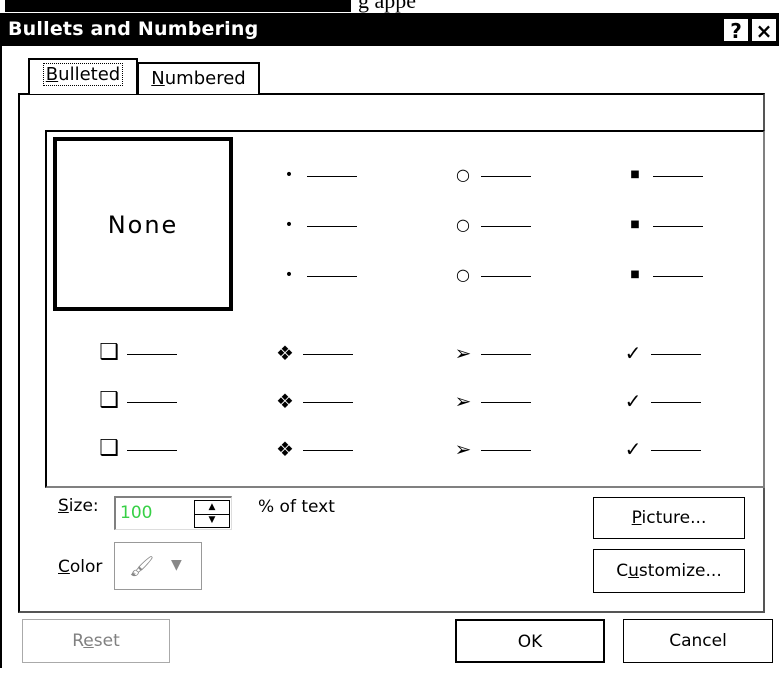 The image size is (779, 681). Describe the element at coordinates (1, 350) in the screenshot. I see `dialog-left-border` at that location.